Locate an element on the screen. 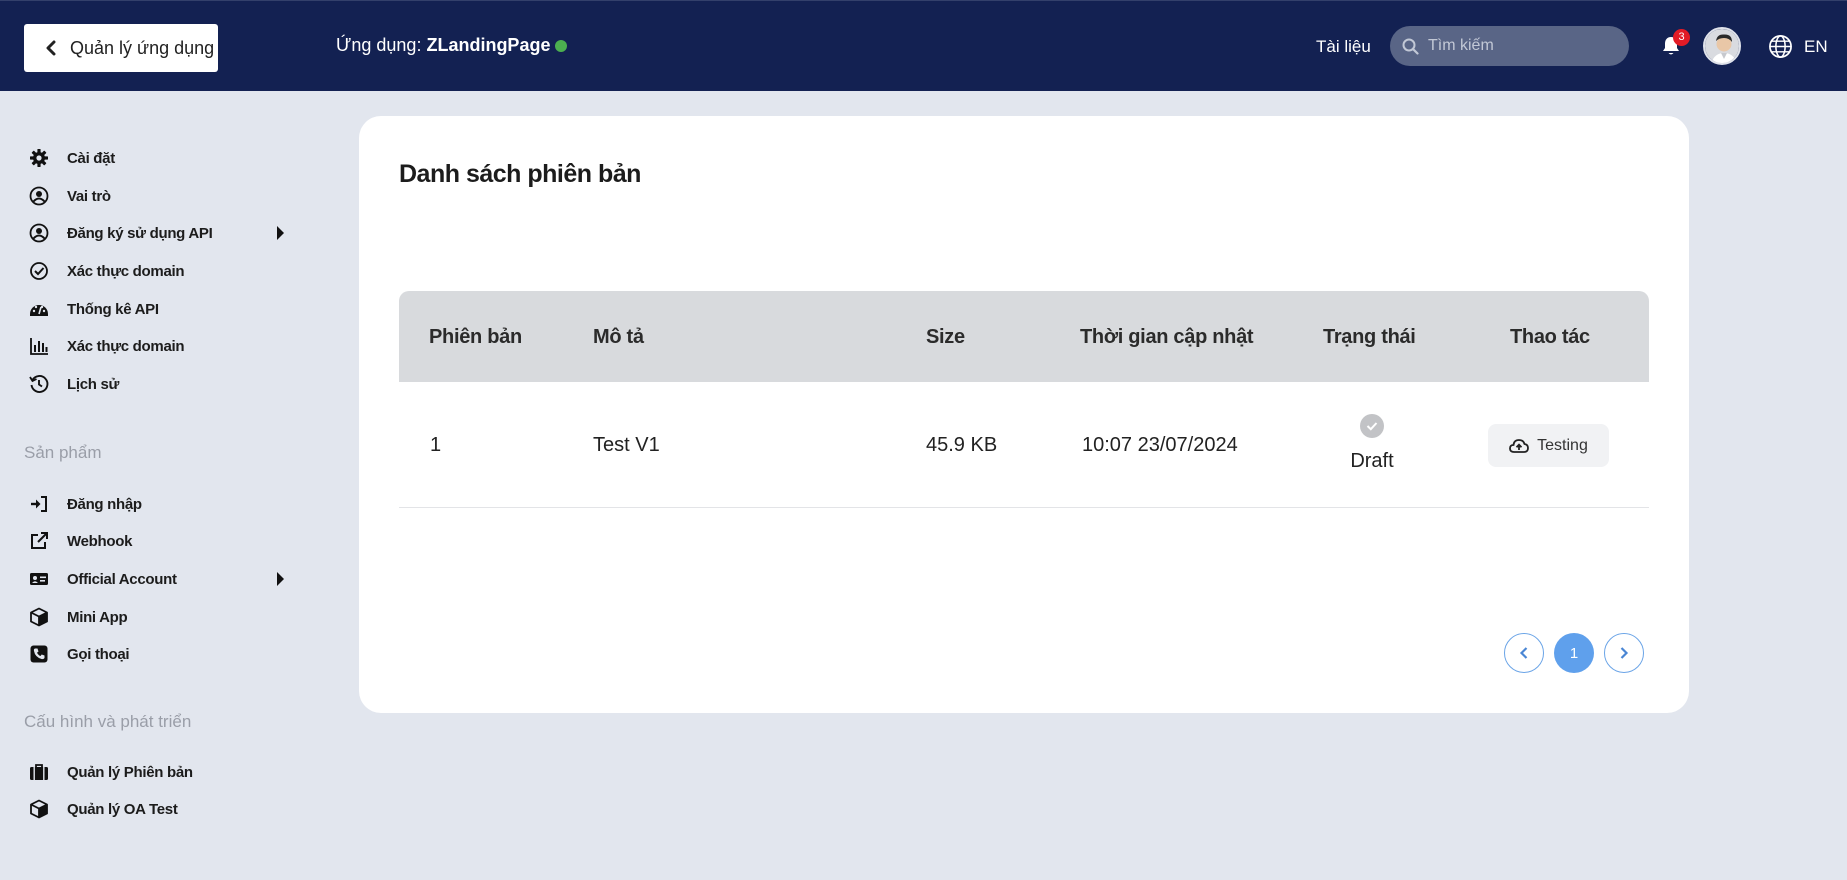 The width and height of the screenshot is (1847, 880). cell-updated: 10:07 23/07/2024 is located at coordinates (1160, 445).